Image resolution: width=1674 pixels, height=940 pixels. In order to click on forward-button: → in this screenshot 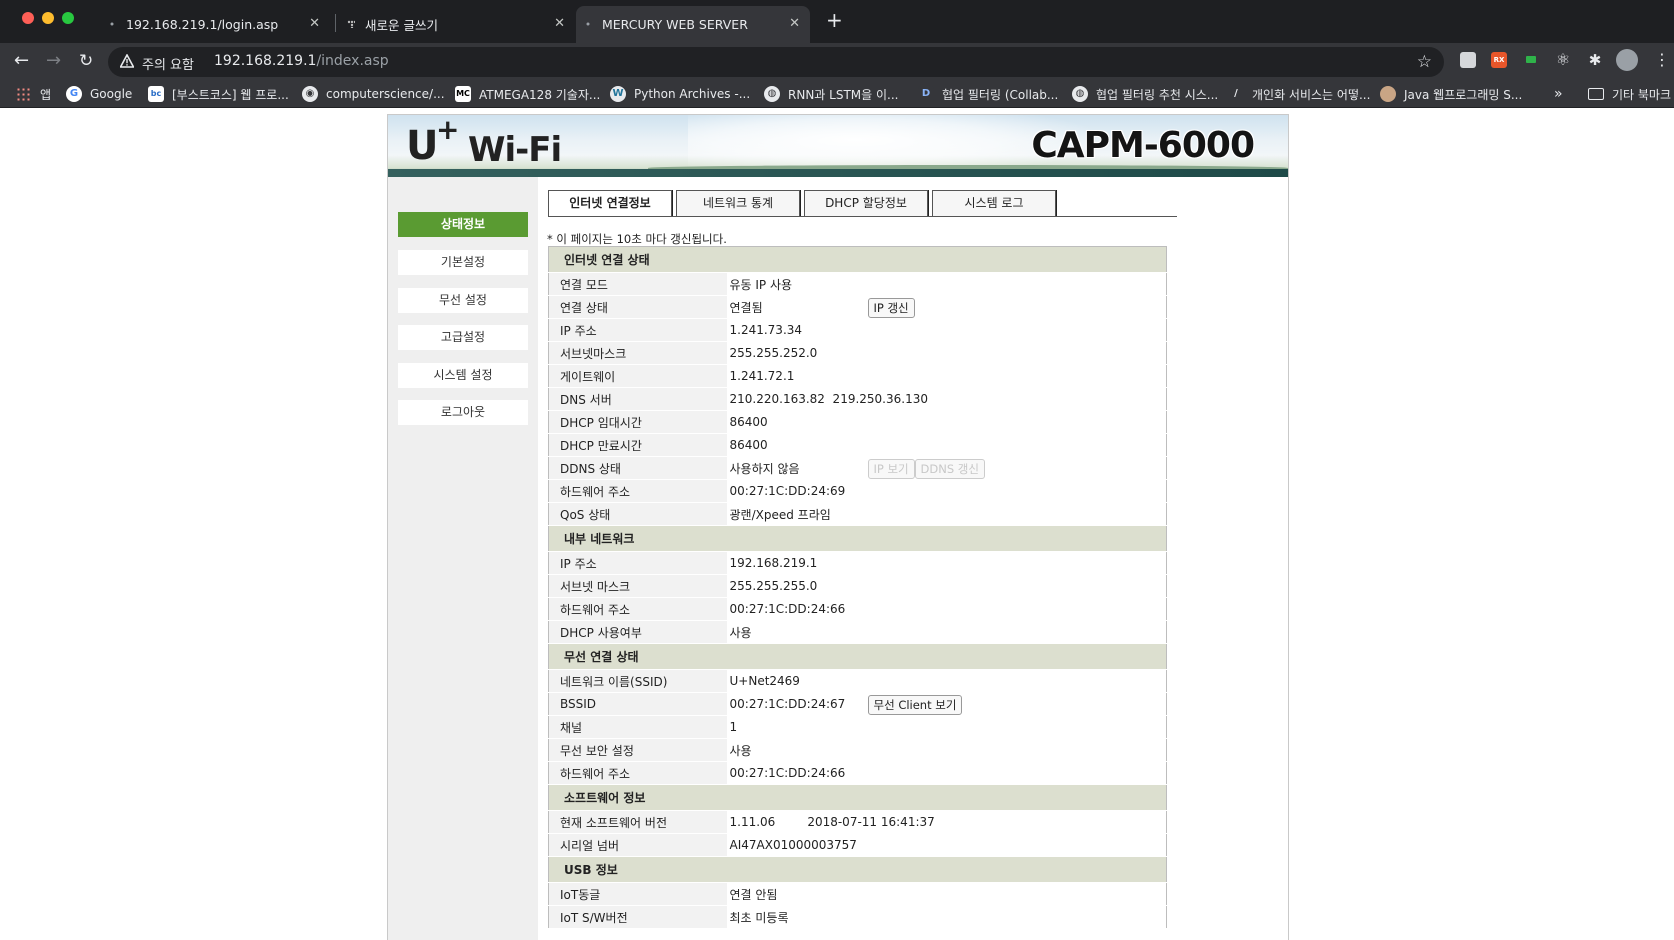, I will do `click(53, 61)`.